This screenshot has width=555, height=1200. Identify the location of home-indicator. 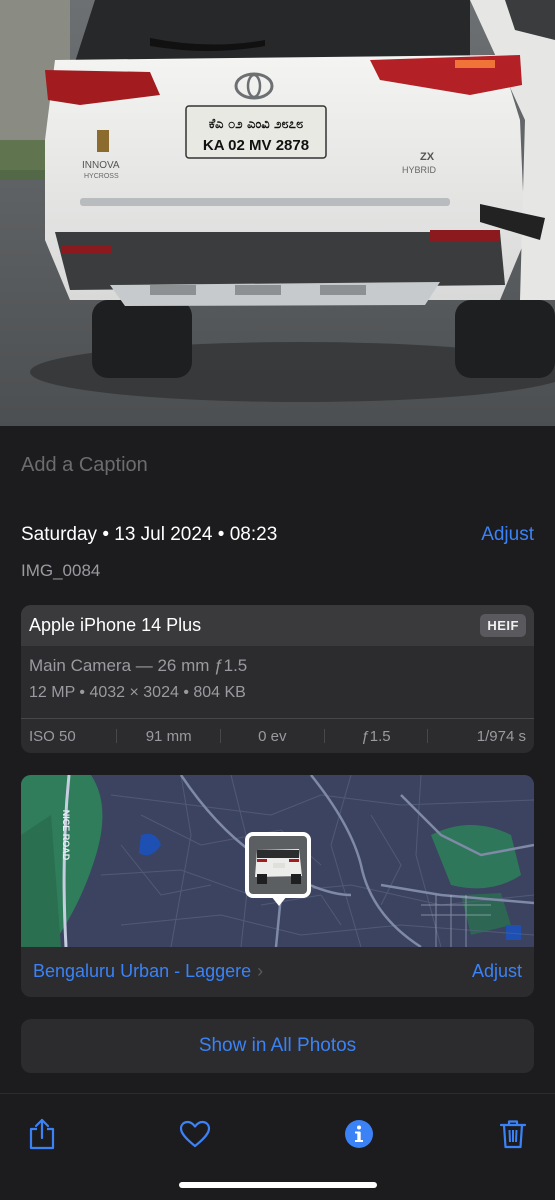
(278, 1185).